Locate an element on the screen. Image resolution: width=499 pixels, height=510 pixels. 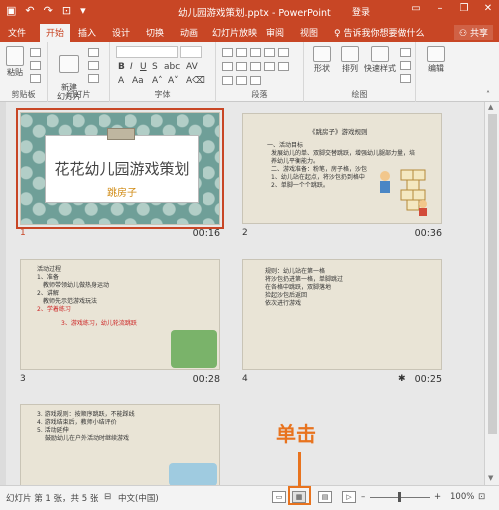
bold-icon: B is located at coordinates (121, 67).